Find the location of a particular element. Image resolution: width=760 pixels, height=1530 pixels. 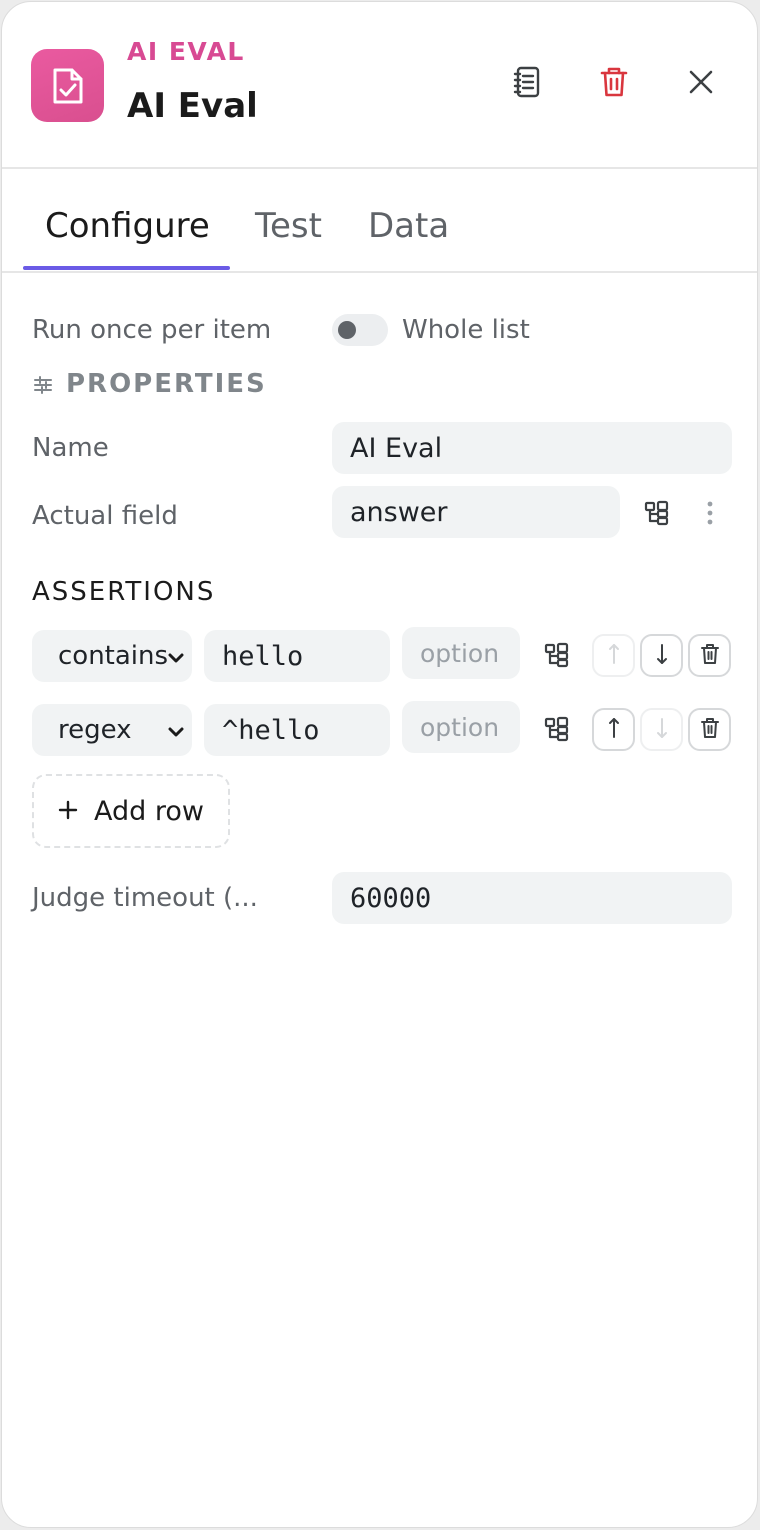

name-label: Name is located at coordinates (70, 448).